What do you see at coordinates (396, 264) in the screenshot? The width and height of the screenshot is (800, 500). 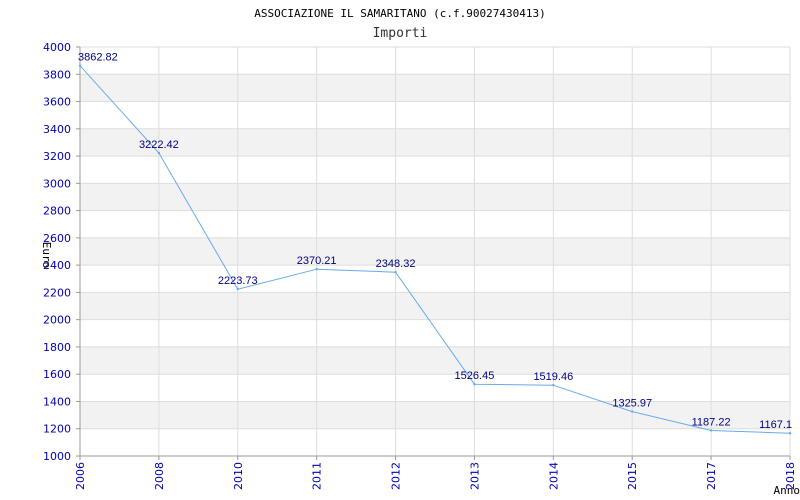 I see `data-label: 2348.32` at bounding box center [396, 264].